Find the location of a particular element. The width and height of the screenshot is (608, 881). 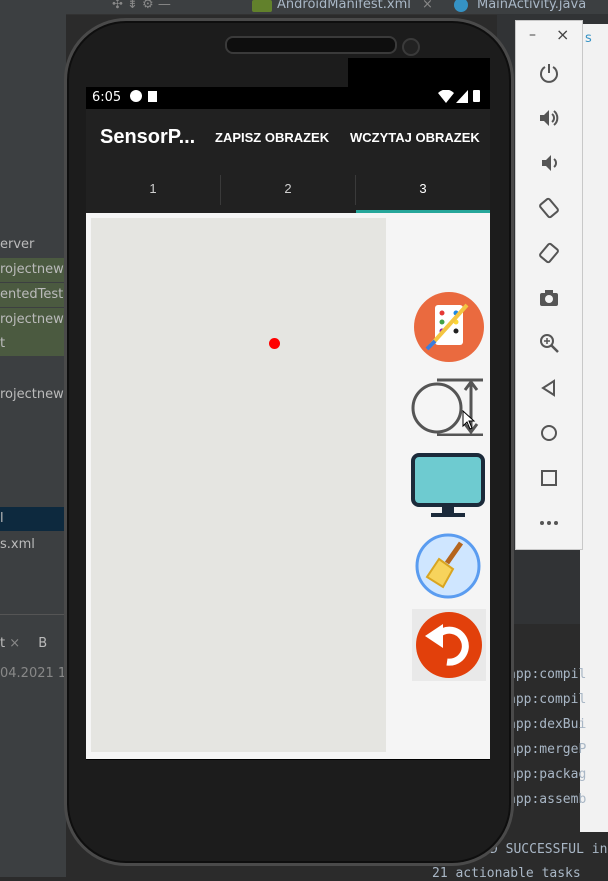

divider is located at coordinates (33, 614).